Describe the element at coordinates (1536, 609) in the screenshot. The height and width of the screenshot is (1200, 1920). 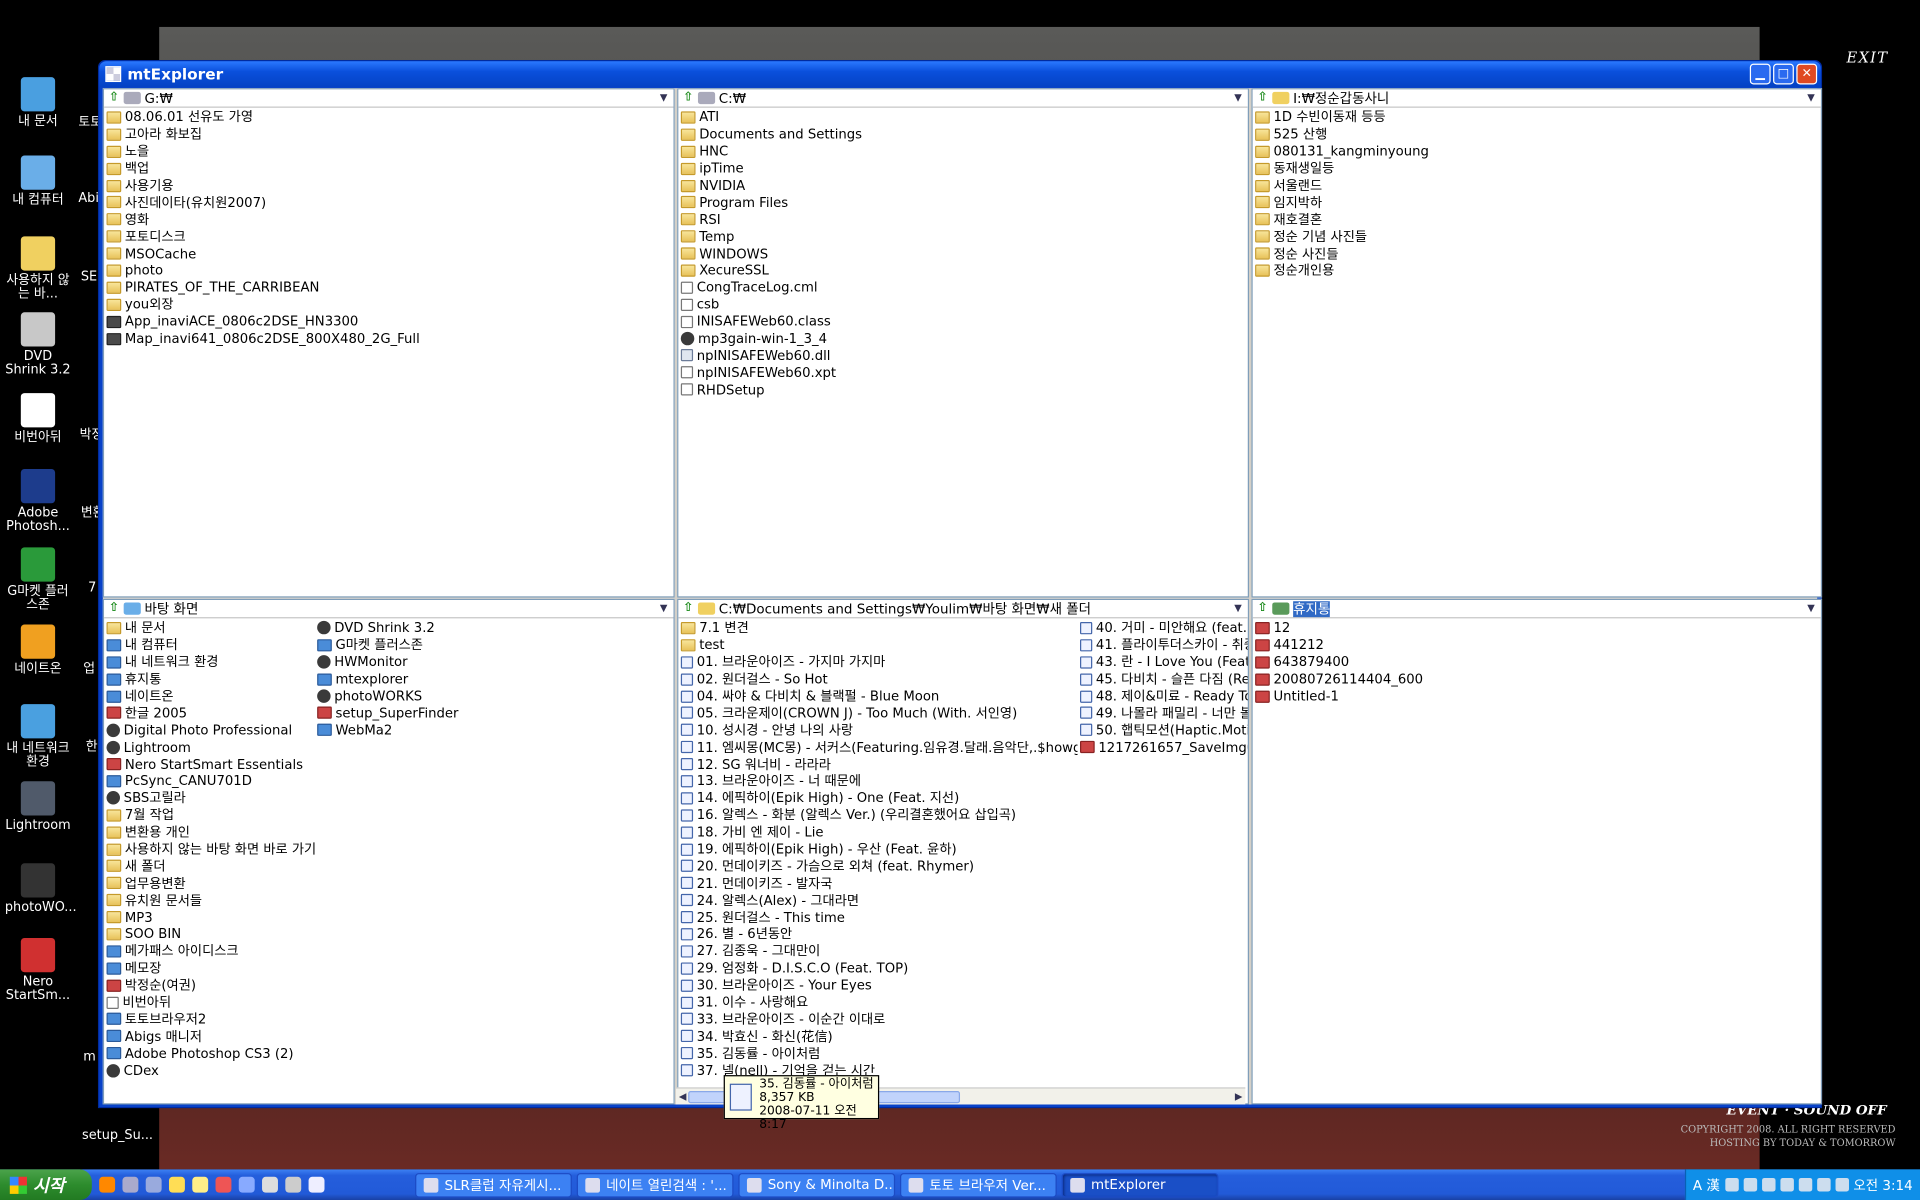
I see `address-bar: ⇧ 휴지통 ▼` at that location.